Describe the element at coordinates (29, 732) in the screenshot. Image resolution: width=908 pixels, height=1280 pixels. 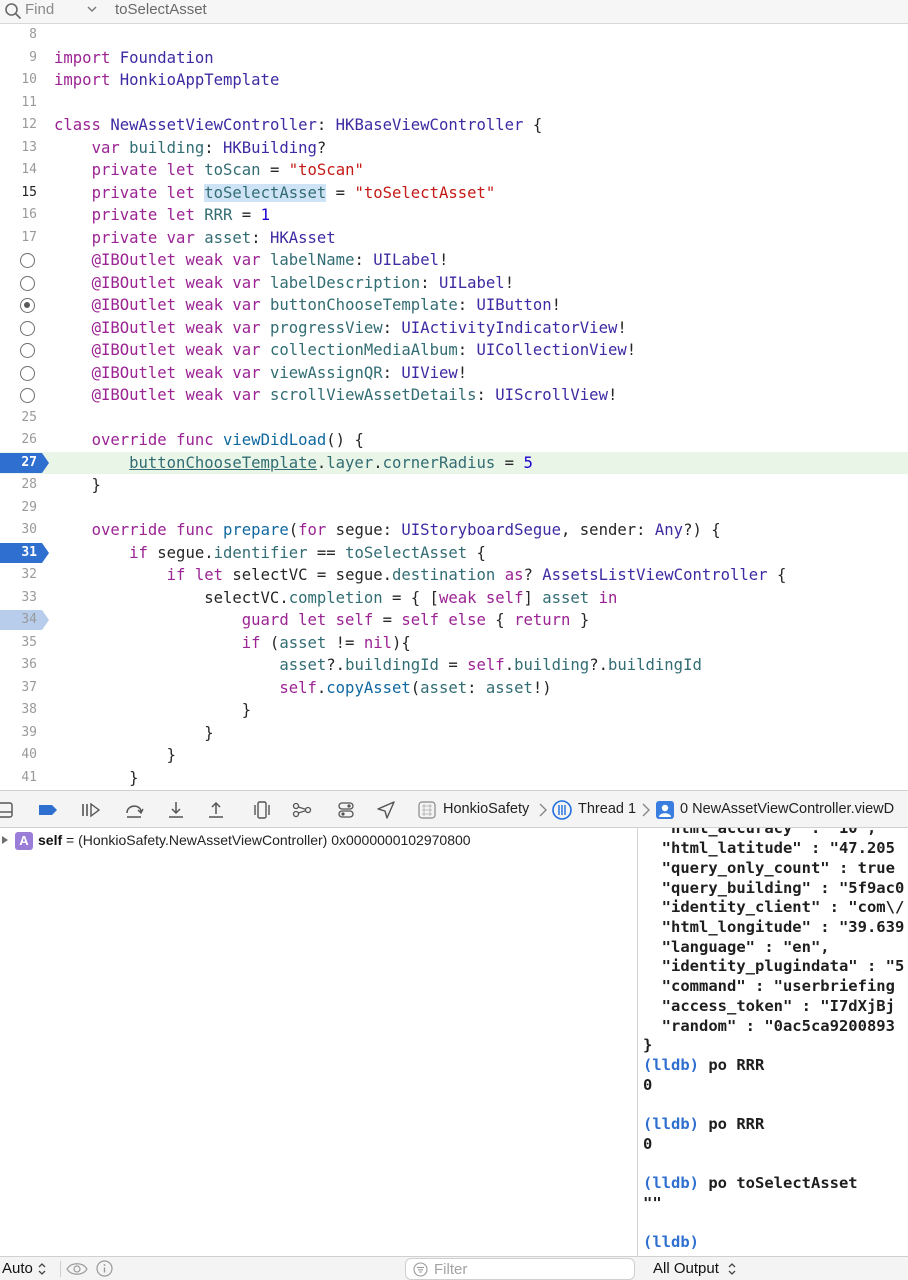
I see `line-number: 39` at that location.